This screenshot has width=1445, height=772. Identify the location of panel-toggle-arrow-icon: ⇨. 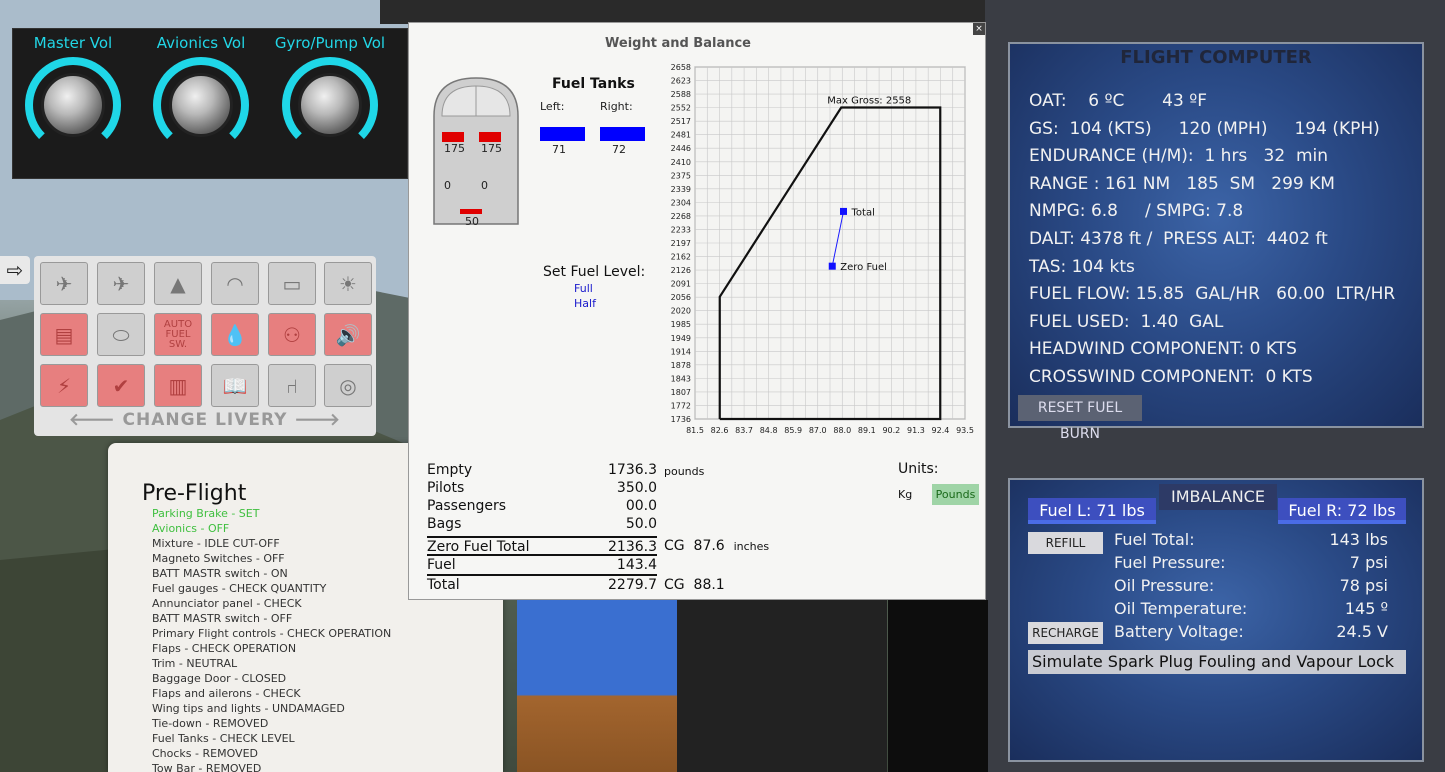
(15, 270).